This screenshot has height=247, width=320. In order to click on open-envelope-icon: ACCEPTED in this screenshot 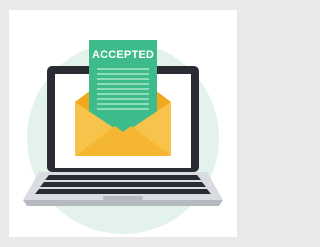, I will do `click(123, 98)`.